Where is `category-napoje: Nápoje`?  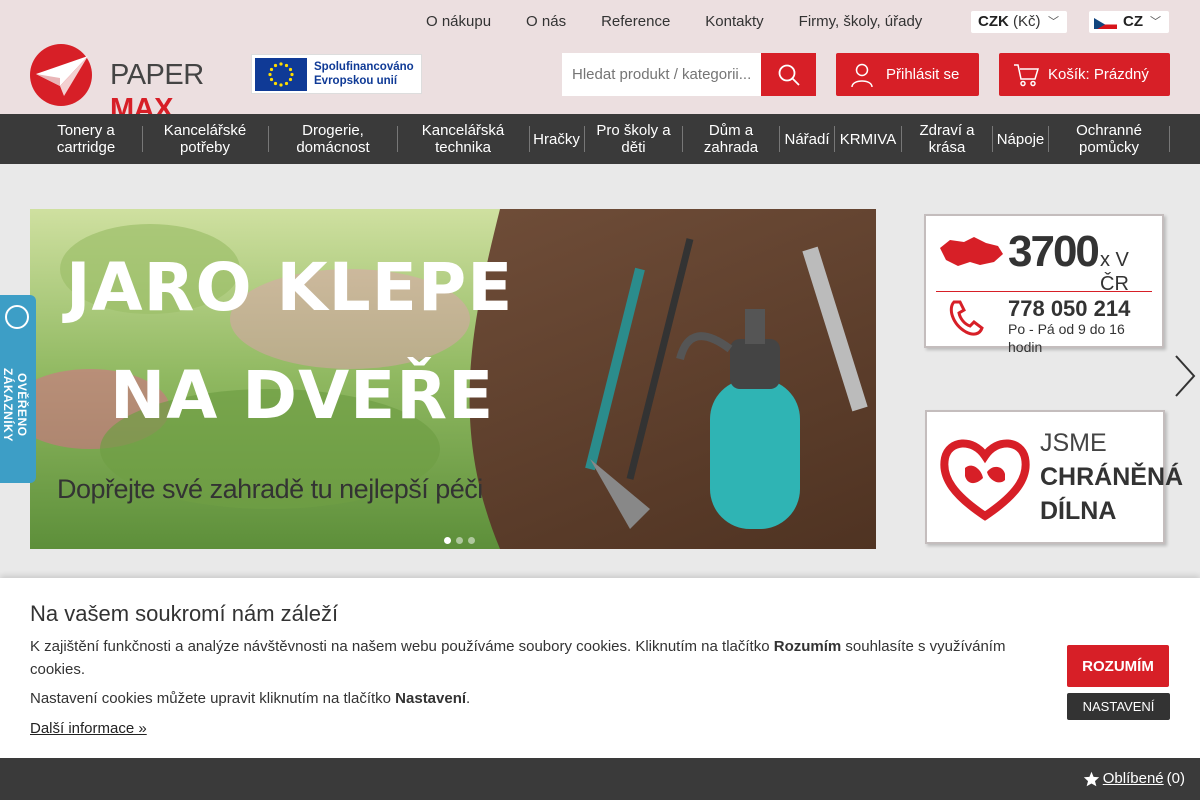 category-napoje: Nápoje is located at coordinates (1020, 139).